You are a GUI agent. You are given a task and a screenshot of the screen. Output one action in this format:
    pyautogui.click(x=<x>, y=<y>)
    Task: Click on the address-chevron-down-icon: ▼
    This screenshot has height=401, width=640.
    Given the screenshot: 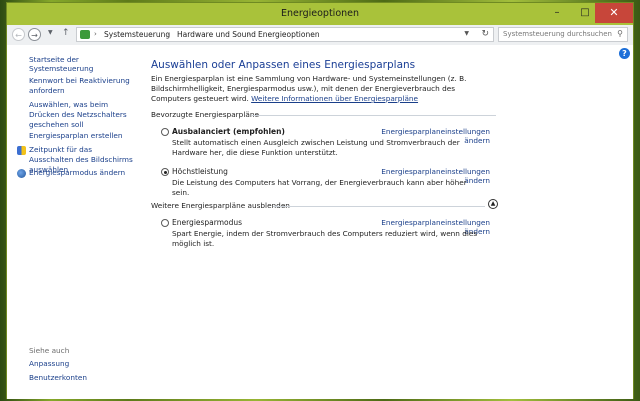 What is the action you would take?
    pyautogui.click(x=466, y=33)
    